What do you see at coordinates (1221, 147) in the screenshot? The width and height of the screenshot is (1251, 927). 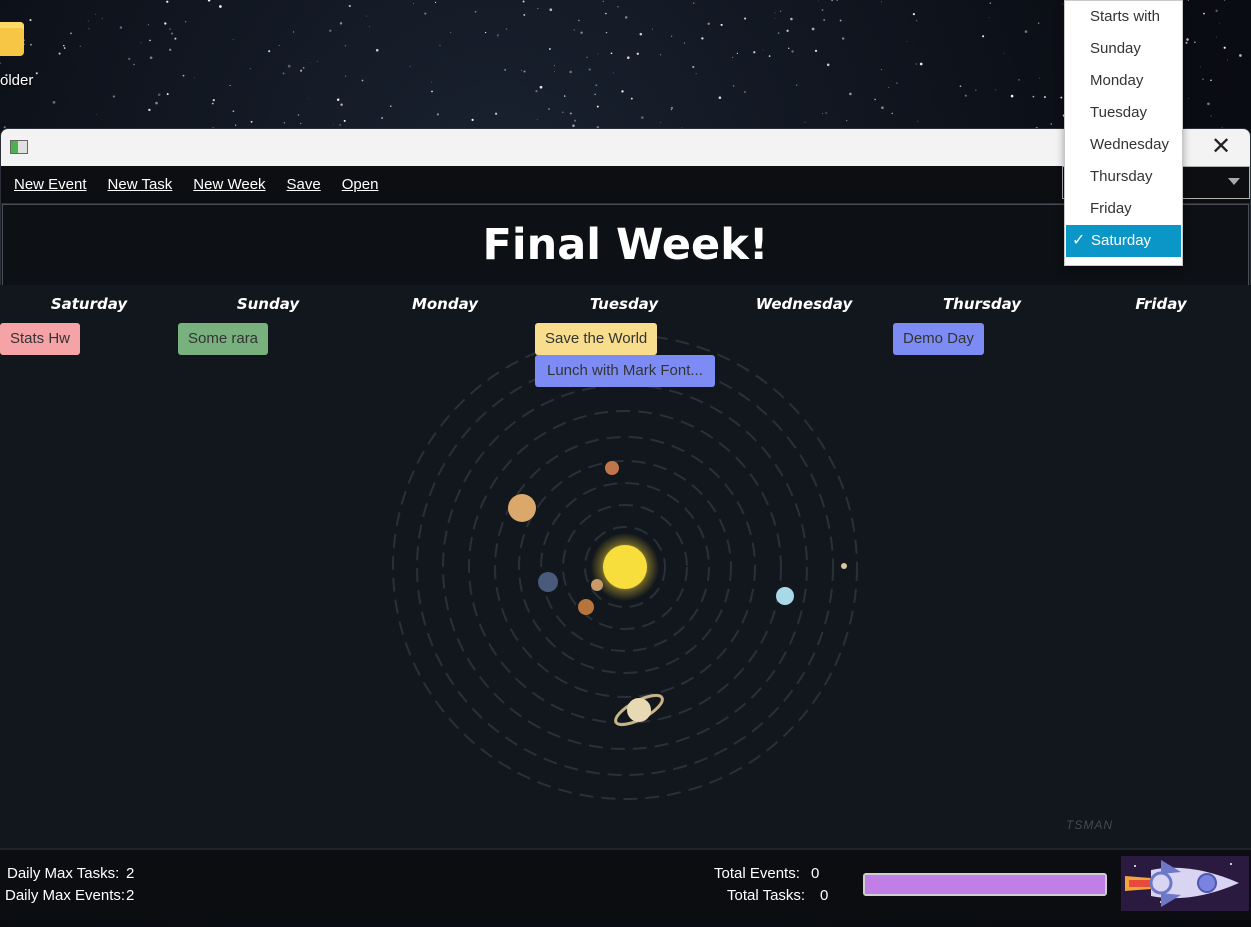 I see `close-icon: ✕` at bounding box center [1221, 147].